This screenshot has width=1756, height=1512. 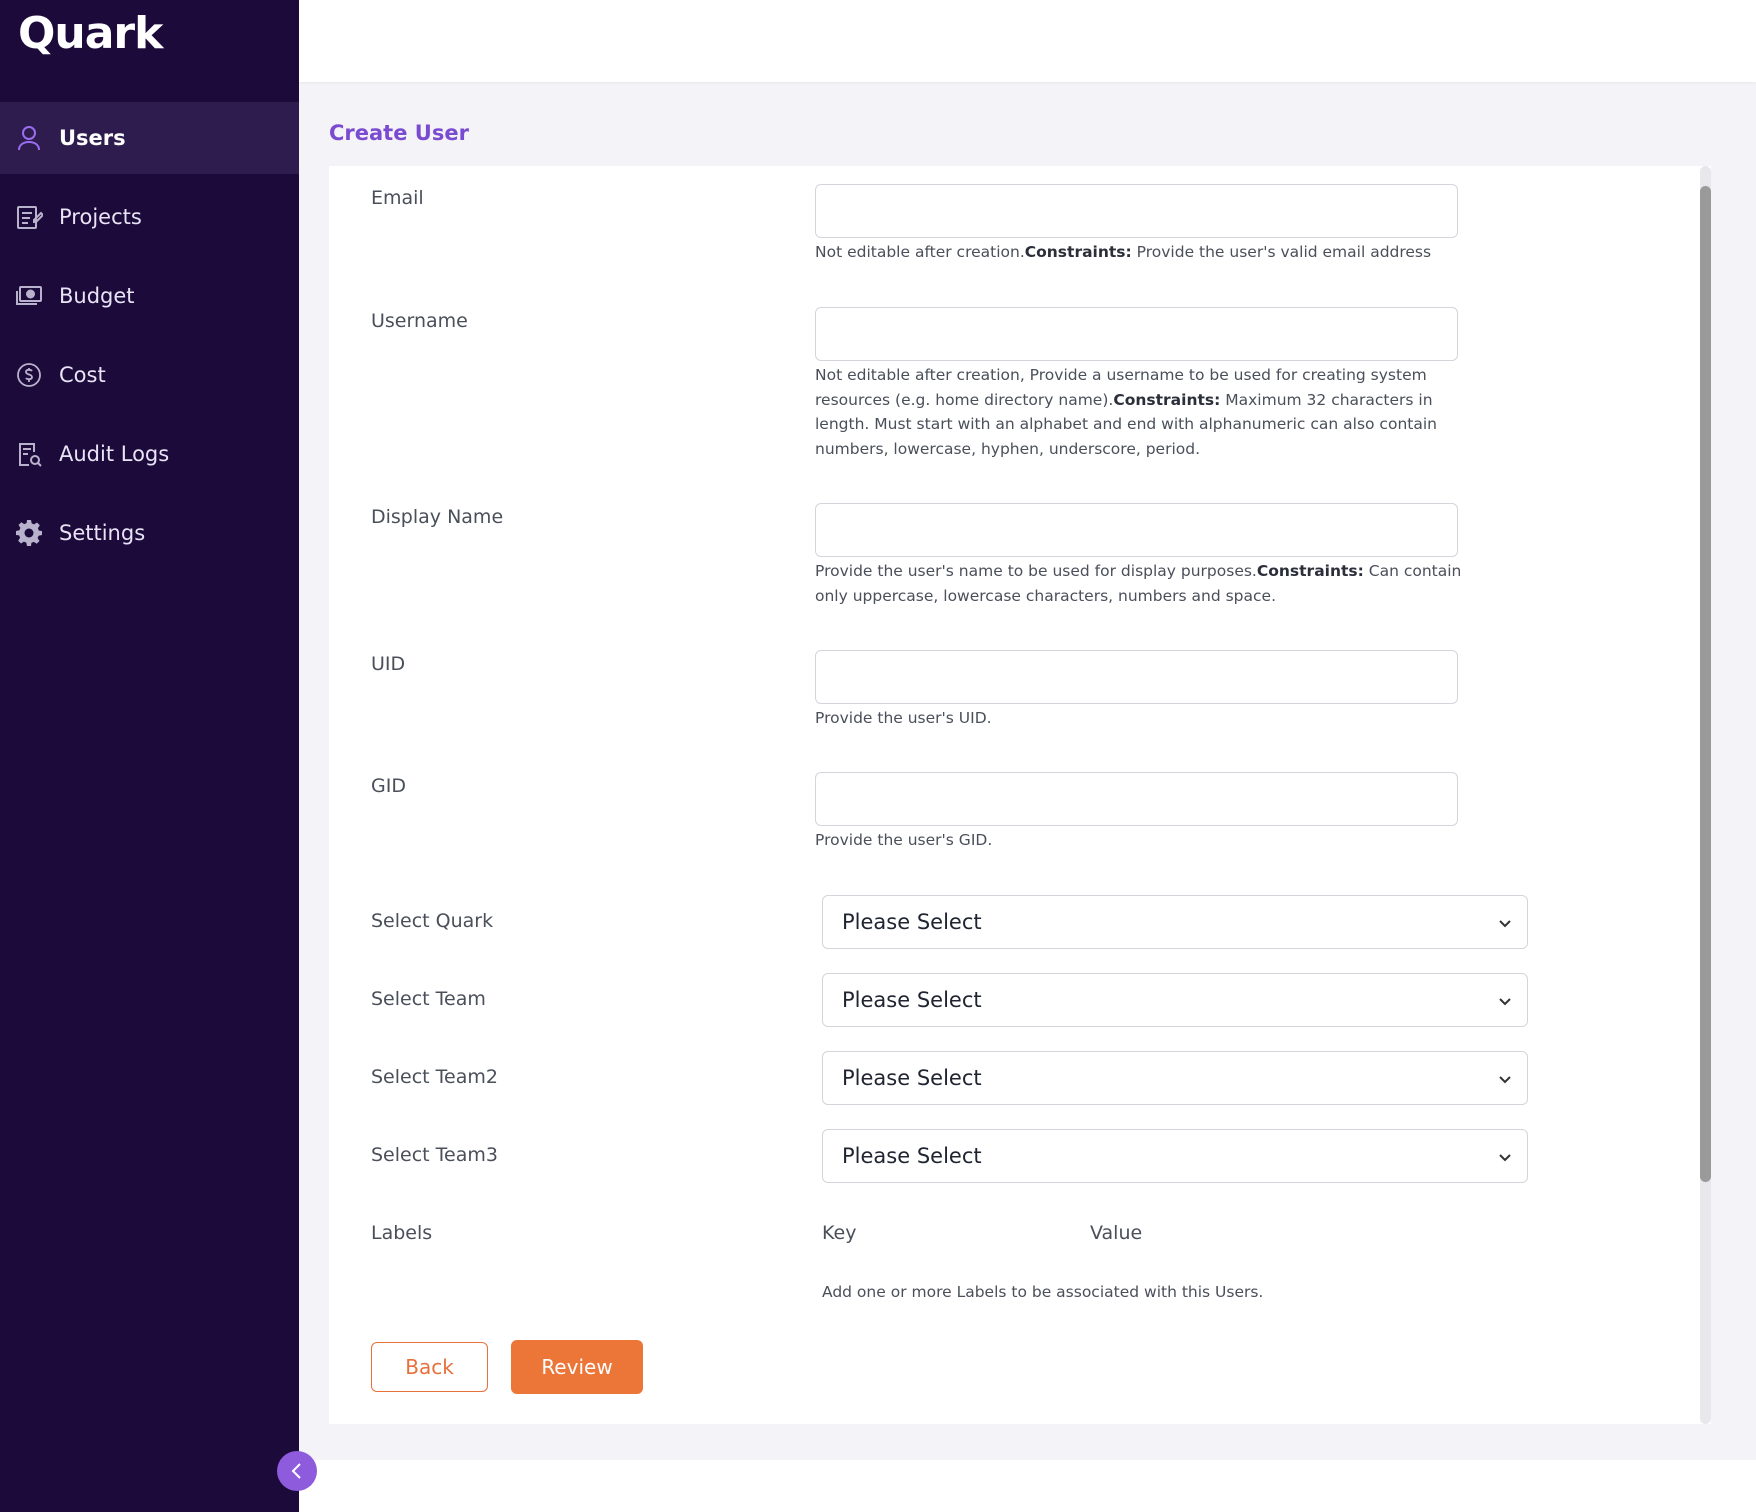 I want to click on sidebar-item-cost: Cost, so click(x=149, y=375).